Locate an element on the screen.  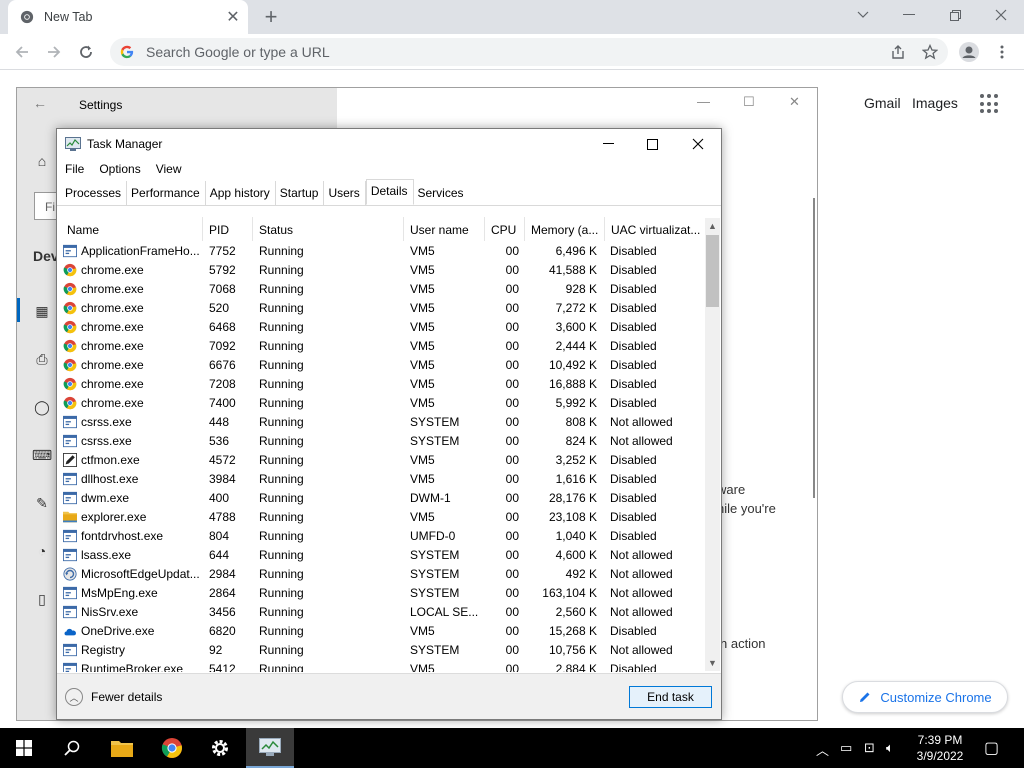
chrome-menu-button is located at coordinates (1002, 52).